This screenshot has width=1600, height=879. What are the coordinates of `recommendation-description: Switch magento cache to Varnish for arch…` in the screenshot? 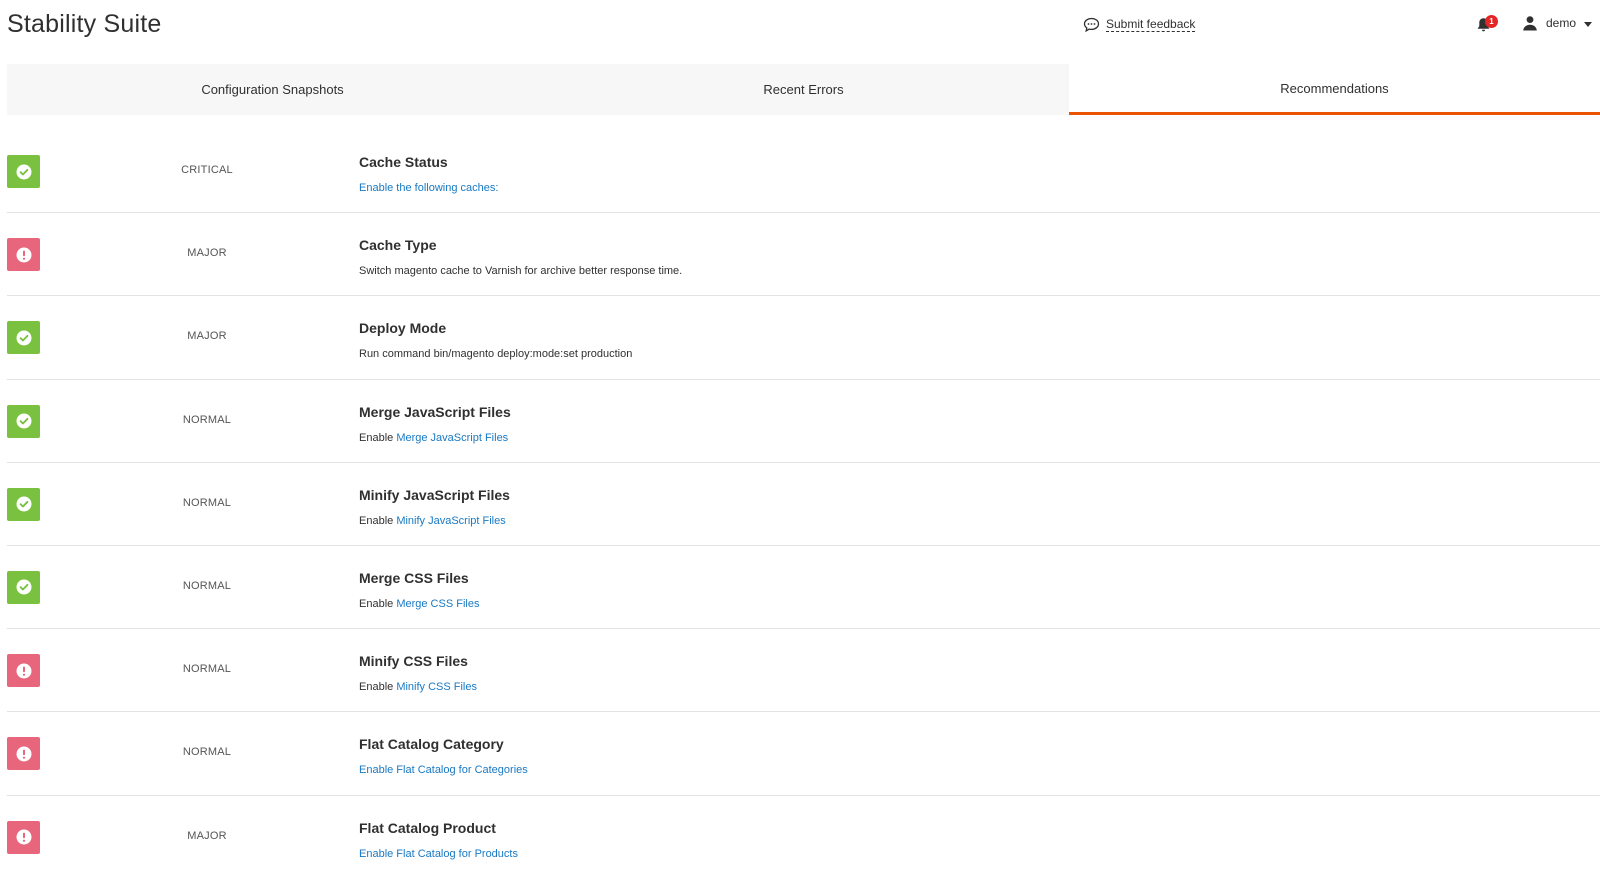 It's located at (520, 271).